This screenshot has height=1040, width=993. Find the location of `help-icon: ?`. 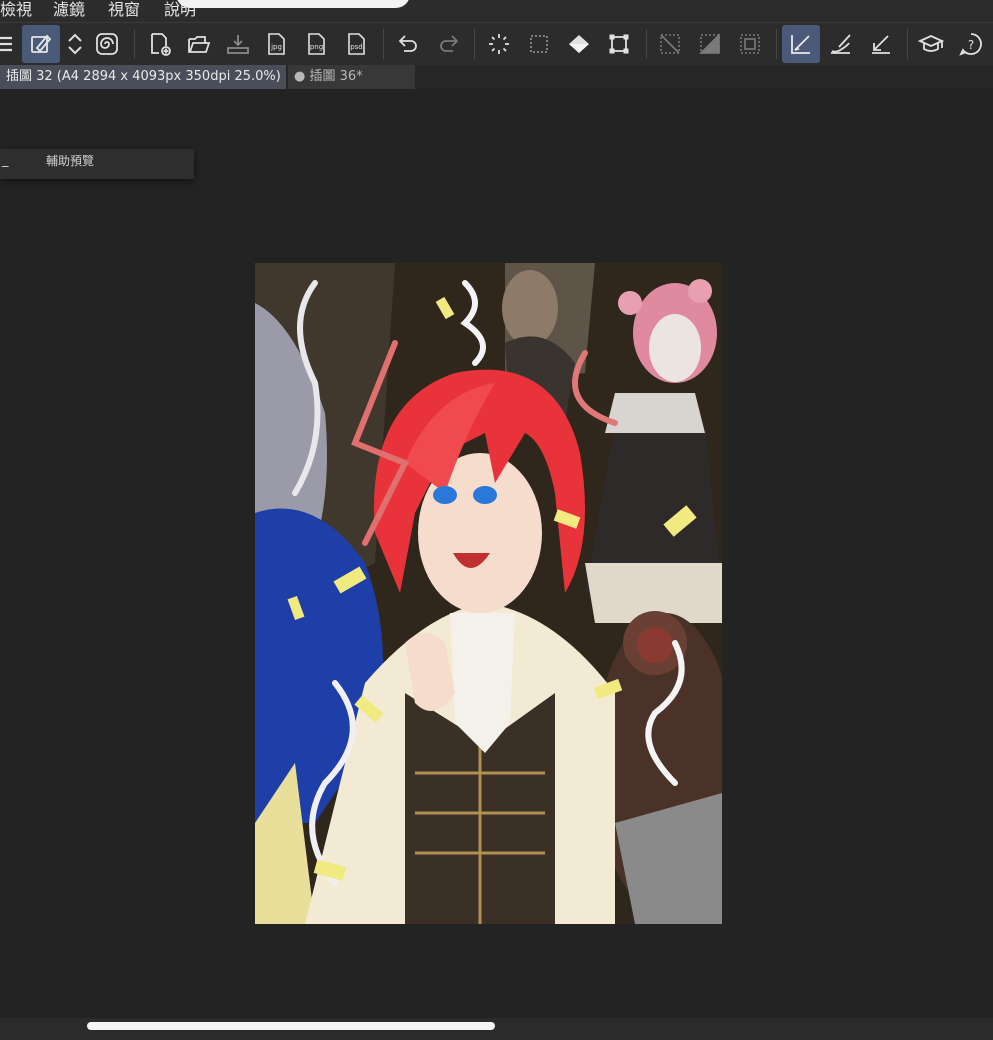

help-icon: ? is located at coordinates (971, 44).